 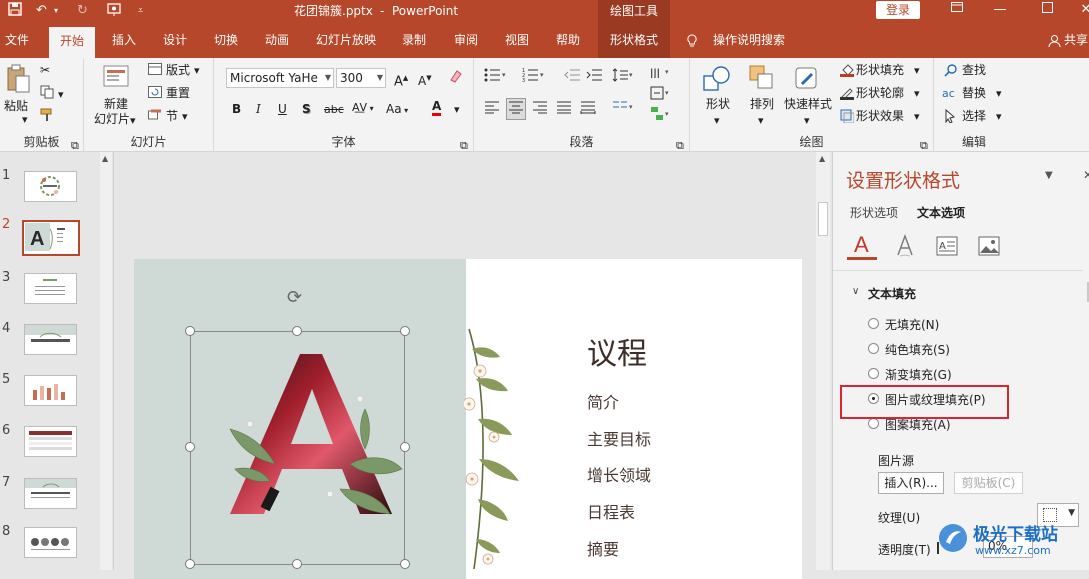 What do you see at coordinates (988, 483) in the screenshot?
I see `clipboard-button: 剪贴板(C)` at bounding box center [988, 483].